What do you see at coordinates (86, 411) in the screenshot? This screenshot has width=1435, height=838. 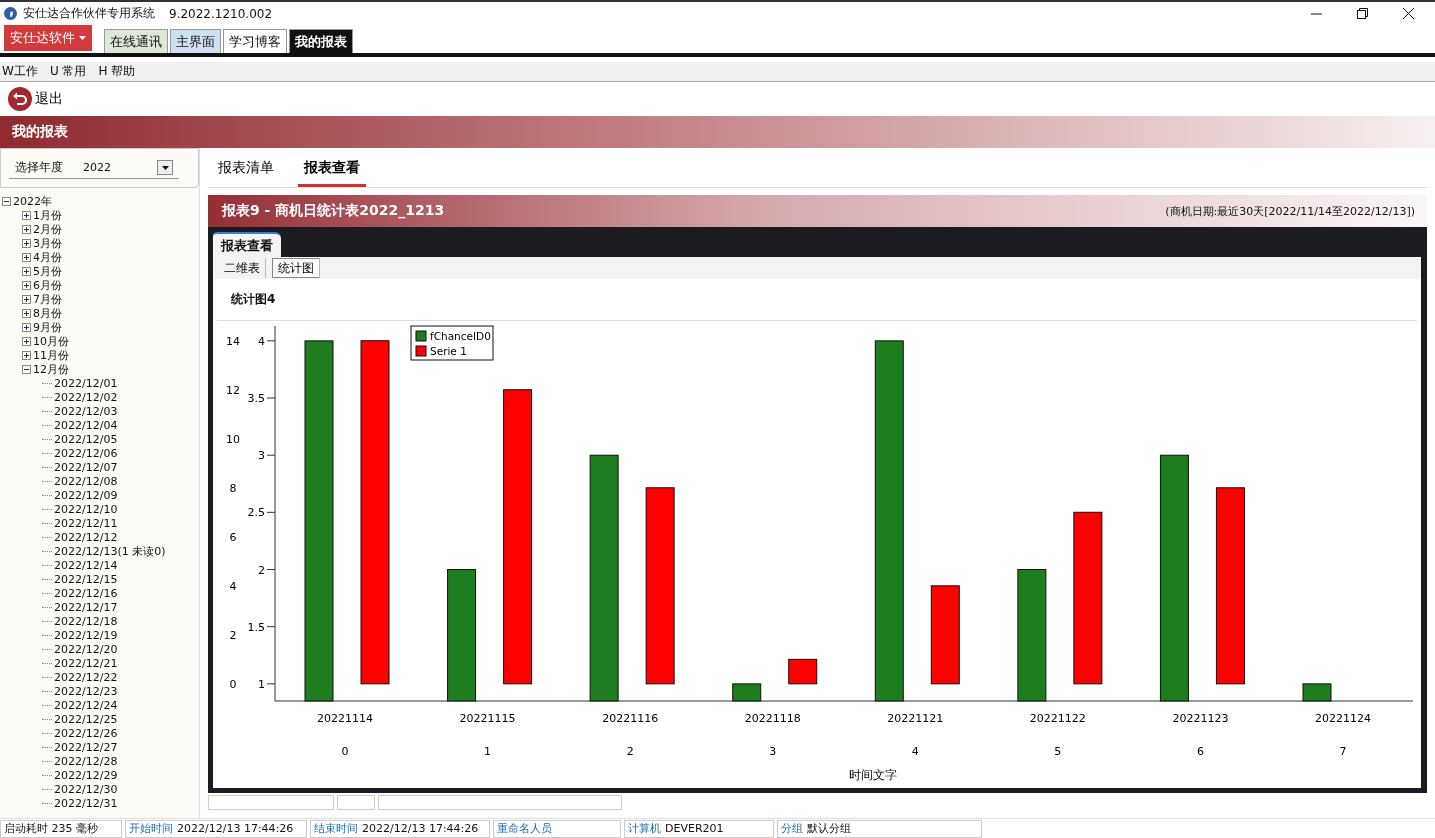 I see `tree-item: 2022/12/03` at bounding box center [86, 411].